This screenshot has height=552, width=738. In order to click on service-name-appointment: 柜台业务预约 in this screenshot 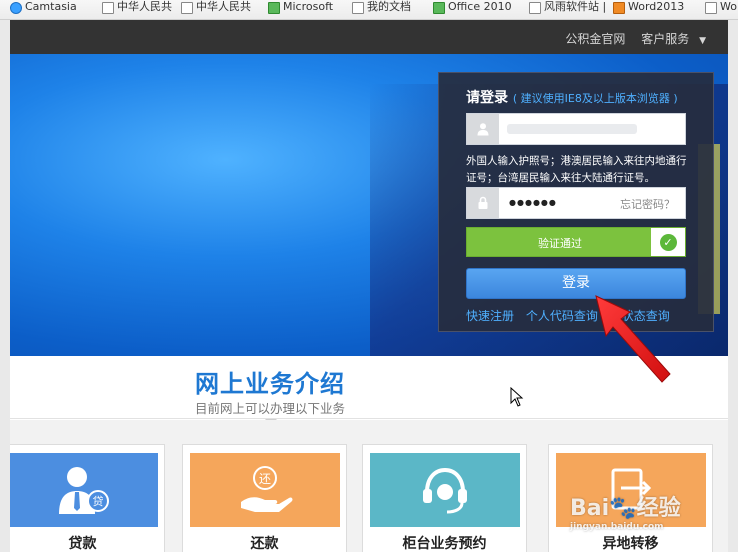, I will do `click(444, 544)`.